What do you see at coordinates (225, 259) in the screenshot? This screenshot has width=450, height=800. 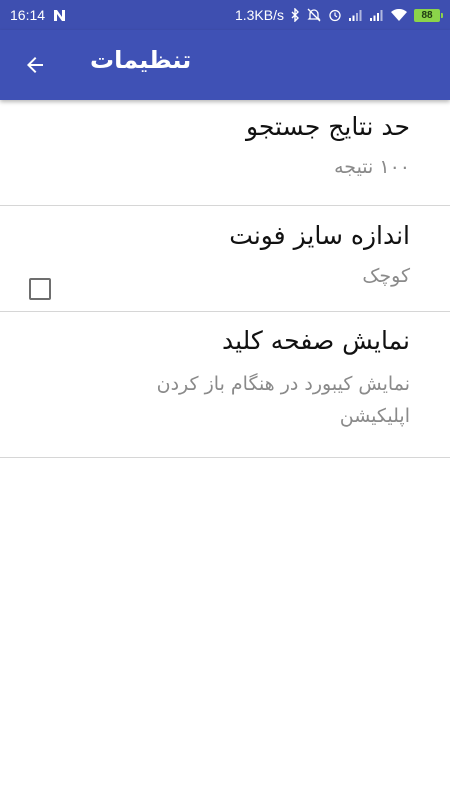 I see `setting-font-size: اندازه سایز فونت کوچک` at bounding box center [225, 259].